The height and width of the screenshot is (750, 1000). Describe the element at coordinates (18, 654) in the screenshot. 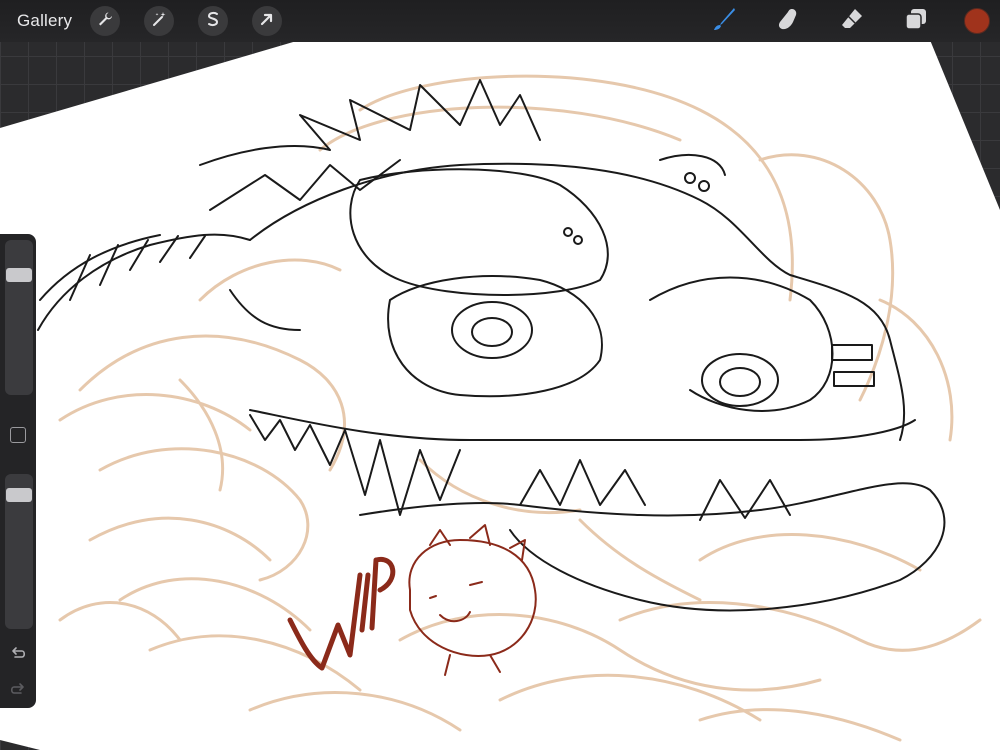

I see `undo-button` at that location.